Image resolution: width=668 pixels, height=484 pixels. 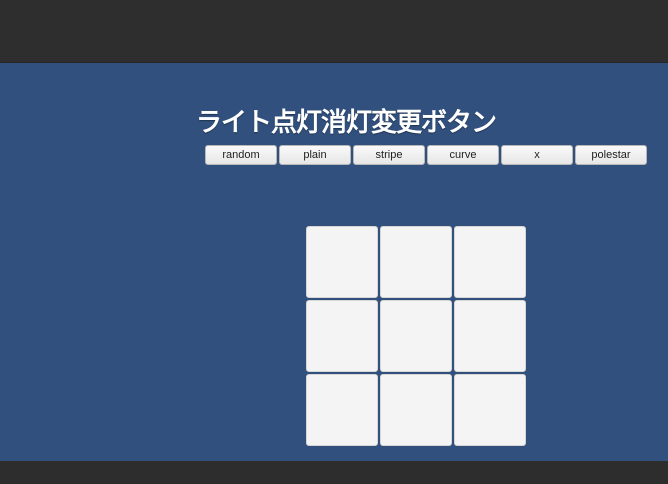 What do you see at coordinates (426, 155) in the screenshot?
I see `pattern-button-row: random plain stripe curve x polestar` at bounding box center [426, 155].